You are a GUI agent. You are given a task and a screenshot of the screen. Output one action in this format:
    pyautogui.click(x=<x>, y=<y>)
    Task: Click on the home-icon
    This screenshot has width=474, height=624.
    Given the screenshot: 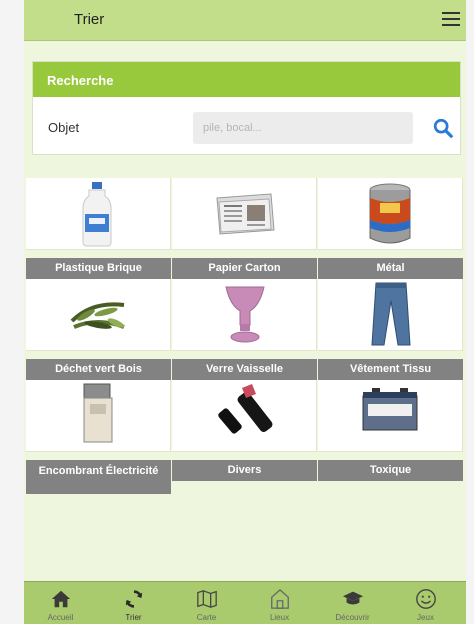 What is the action you would take?
    pyautogui.click(x=61, y=599)
    